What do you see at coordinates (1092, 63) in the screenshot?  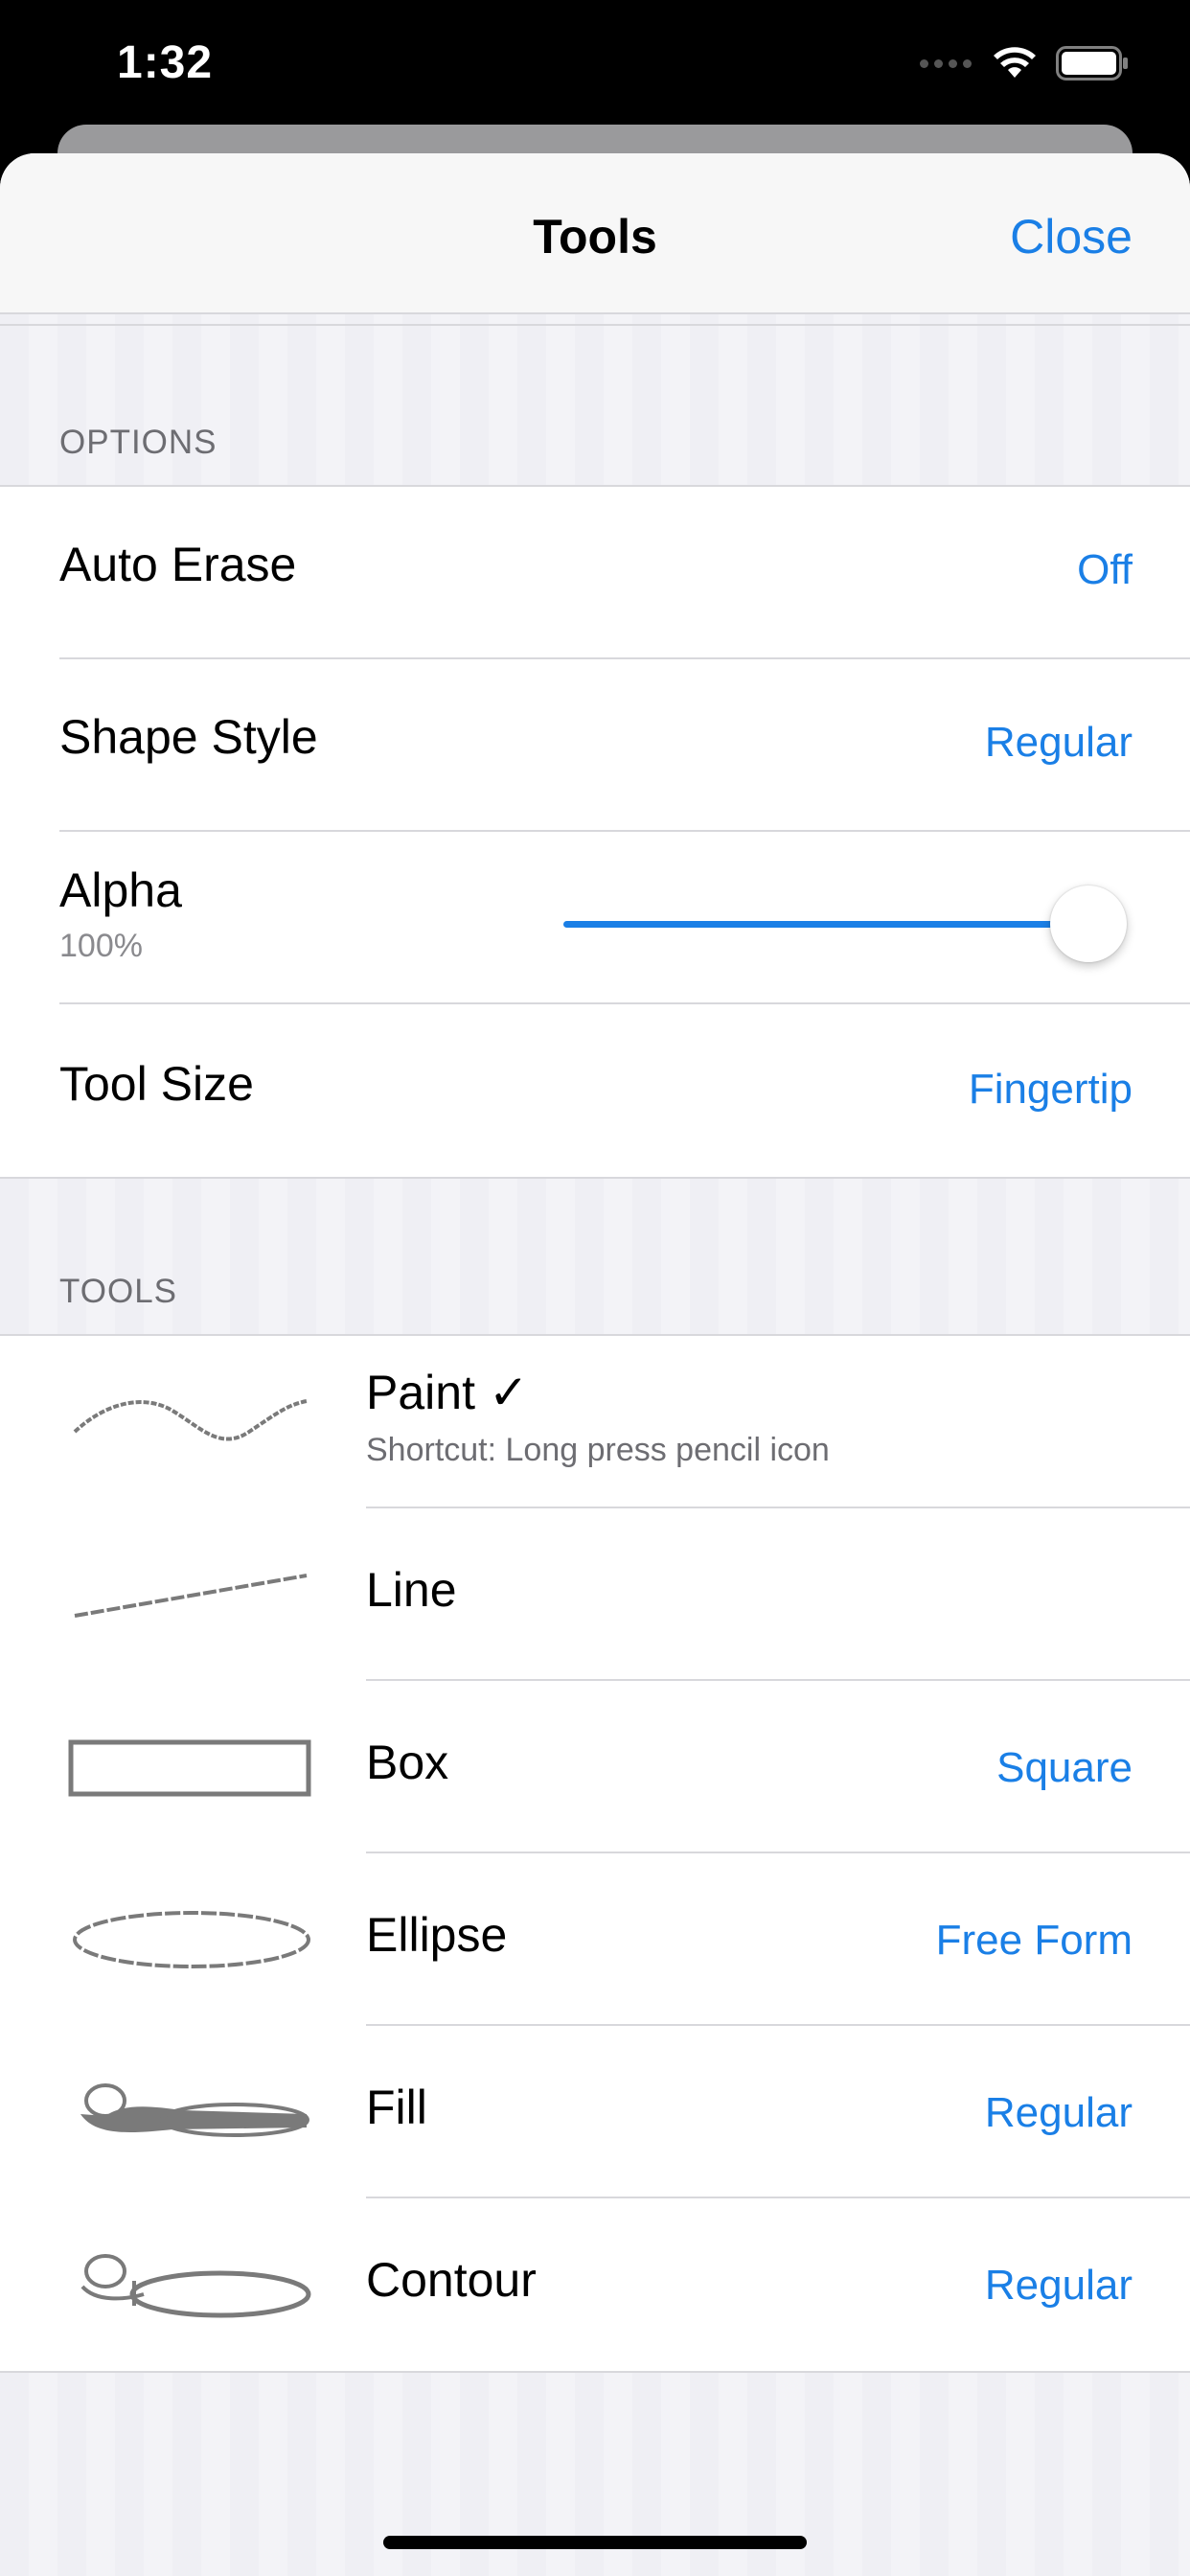 I see `battery-icon` at bounding box center [1092, 63].